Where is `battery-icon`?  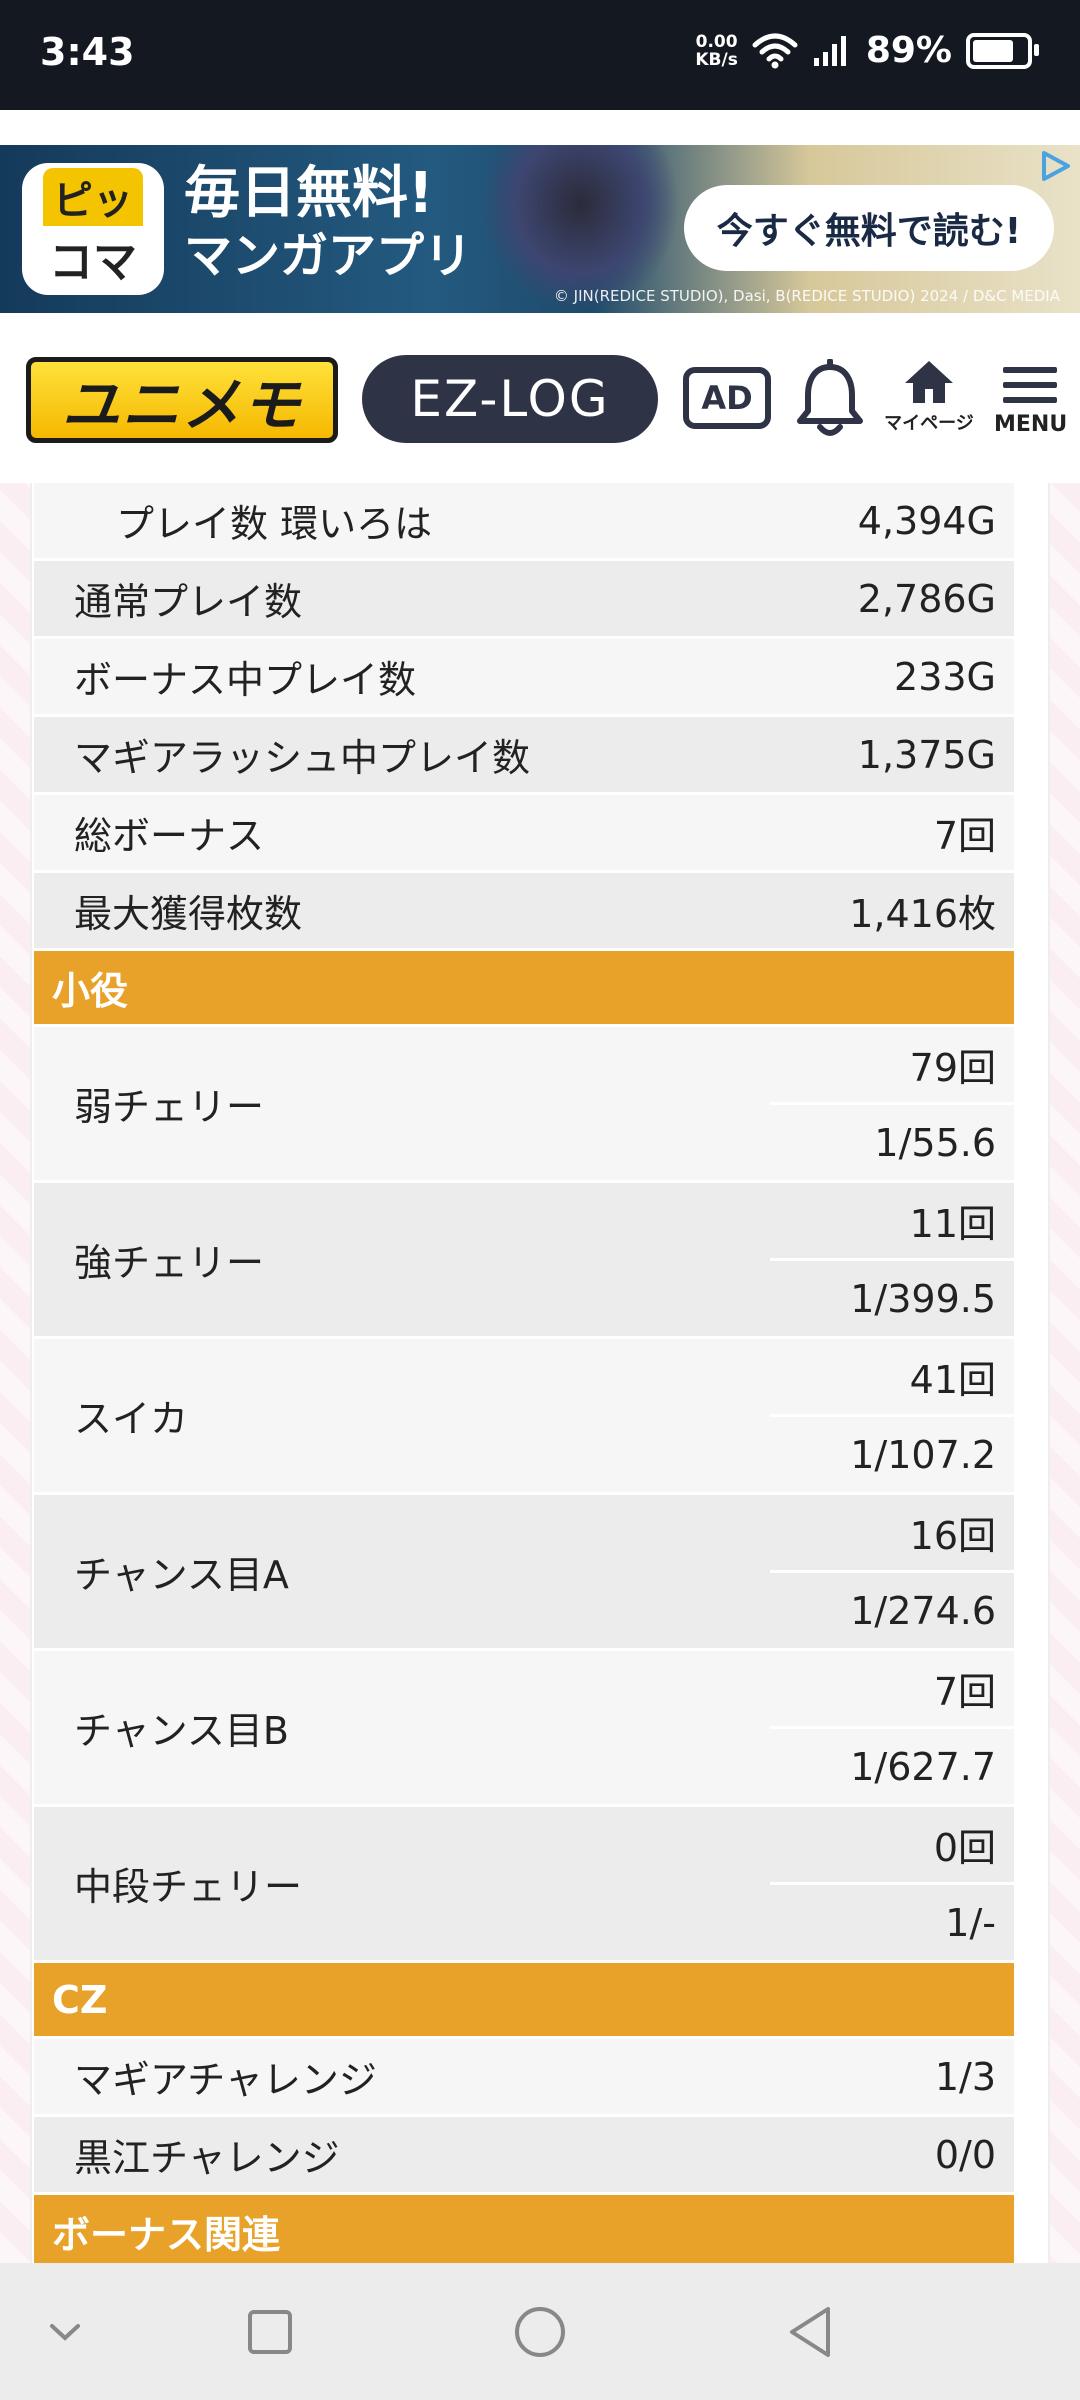
battery-icon is located at coordinates (1002, 50).